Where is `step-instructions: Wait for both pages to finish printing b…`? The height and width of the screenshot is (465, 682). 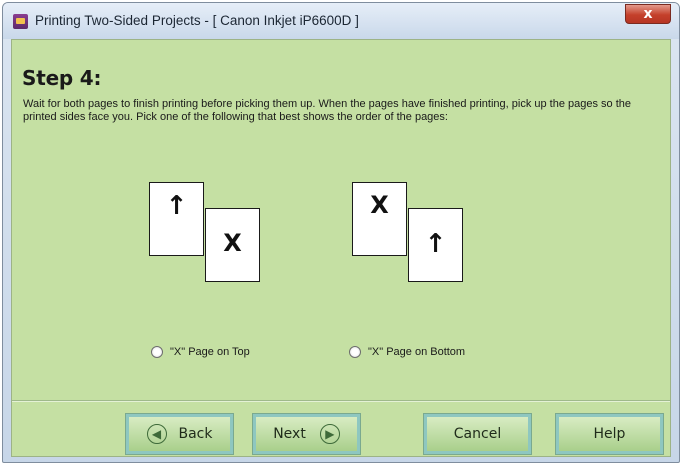
step-instructions: Wait for both pages to finish printing b… is located at coordinates (327, 110).